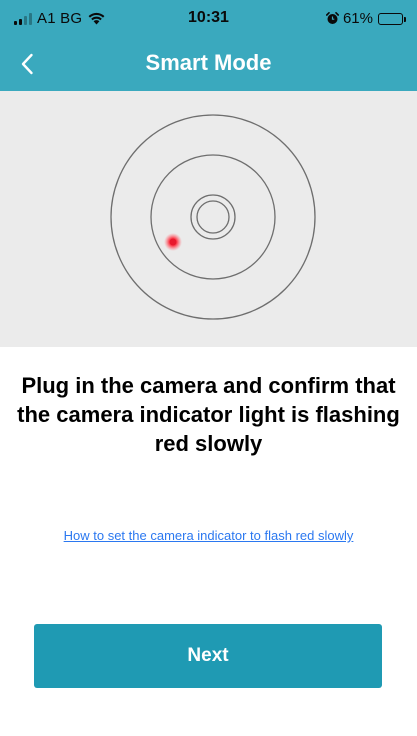 This screenshot has width=417, height=736. I want to click on battery-percentage: 61%, so click(357, 18).